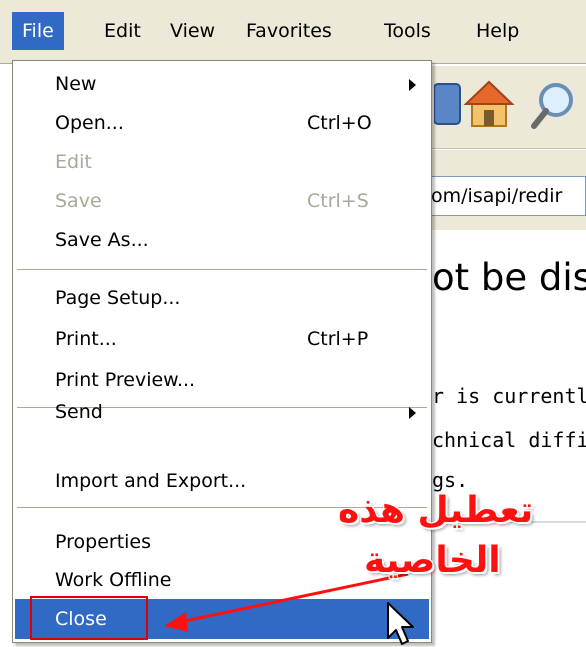 This screenshot has width=586, height=647. I want to click on annotation-arrow-line, so click(294, 598).